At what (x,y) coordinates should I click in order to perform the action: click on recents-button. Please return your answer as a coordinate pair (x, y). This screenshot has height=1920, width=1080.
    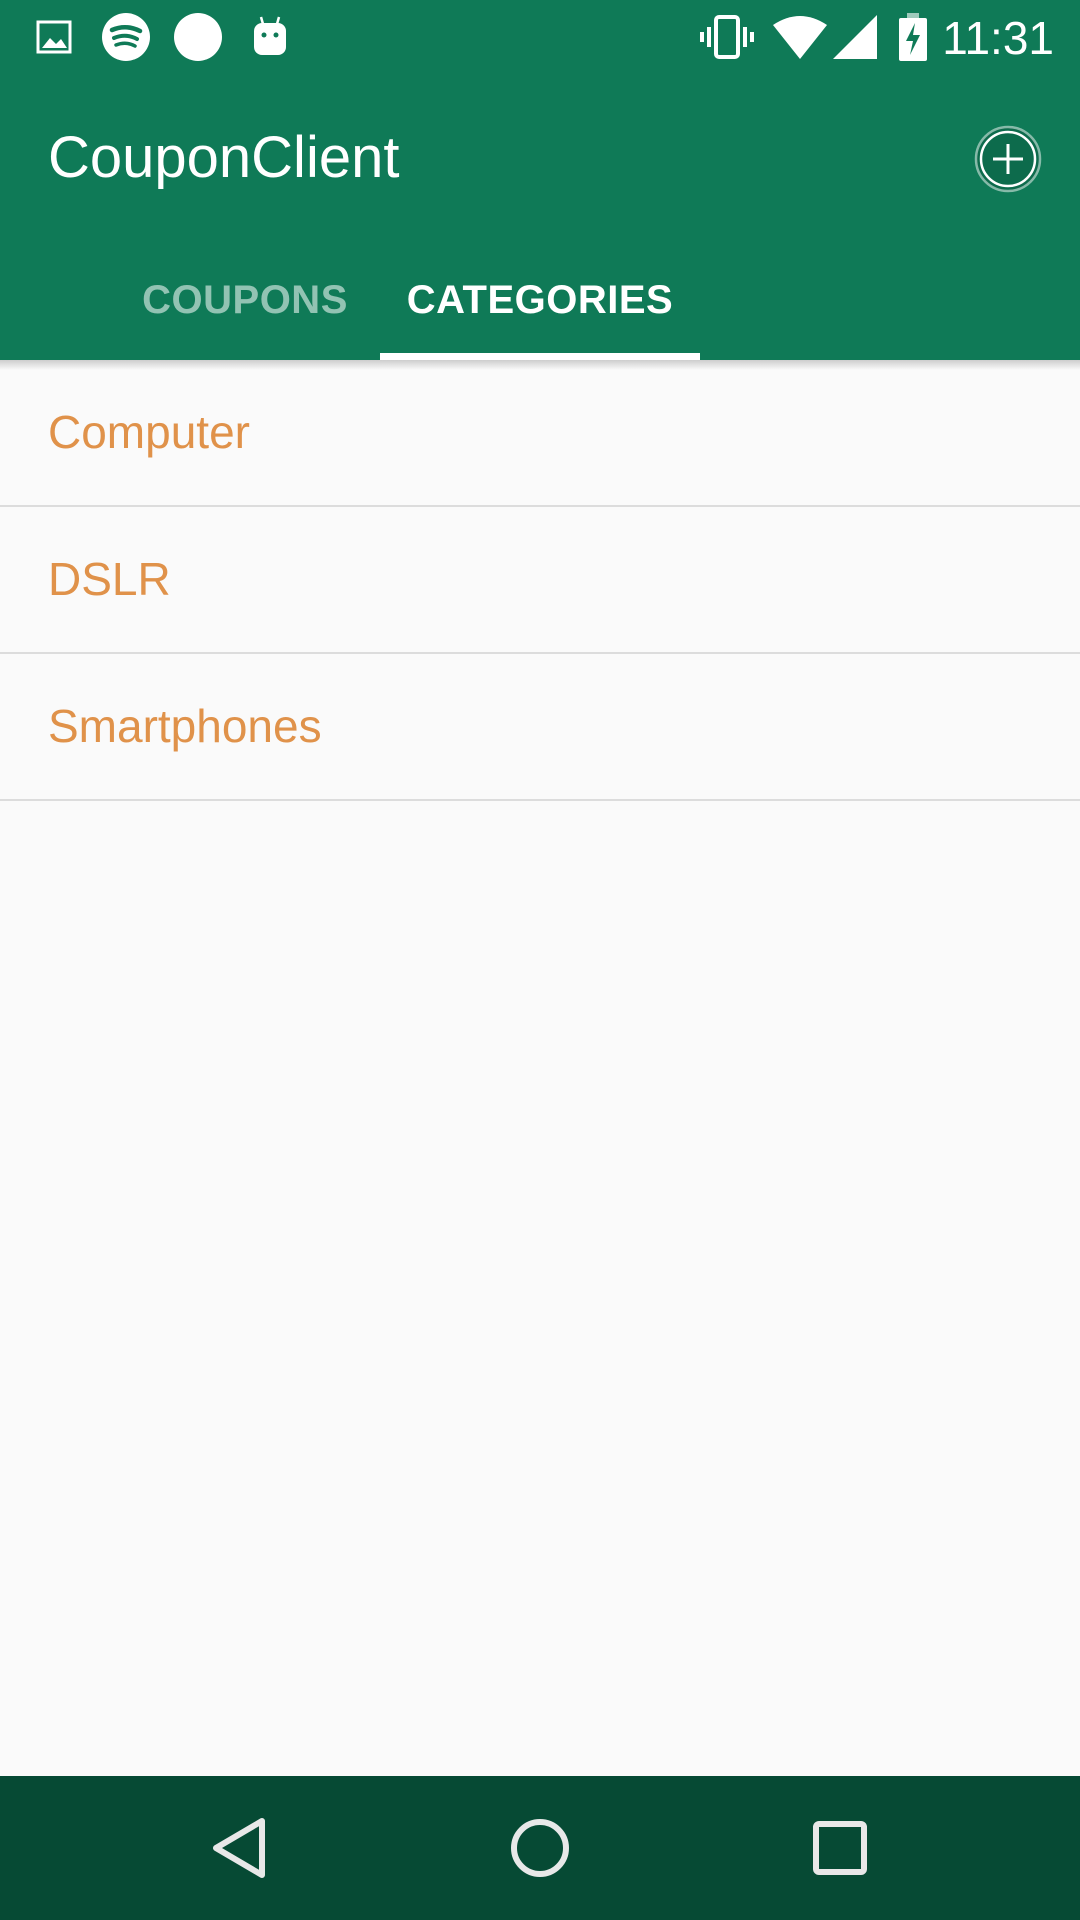
    Looking at the image, I should click on (840, 1848).